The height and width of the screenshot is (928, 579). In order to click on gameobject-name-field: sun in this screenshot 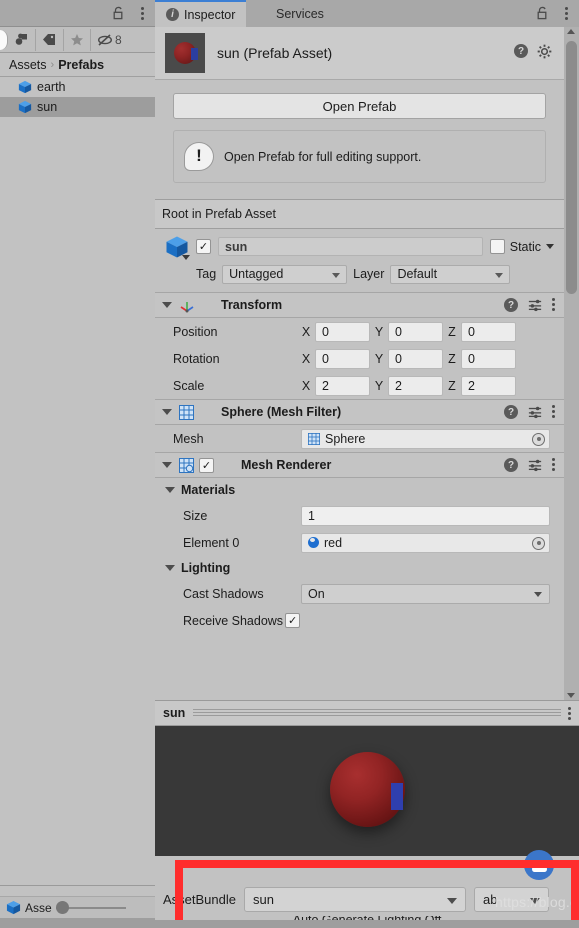, I will do `click(350, 246)`.